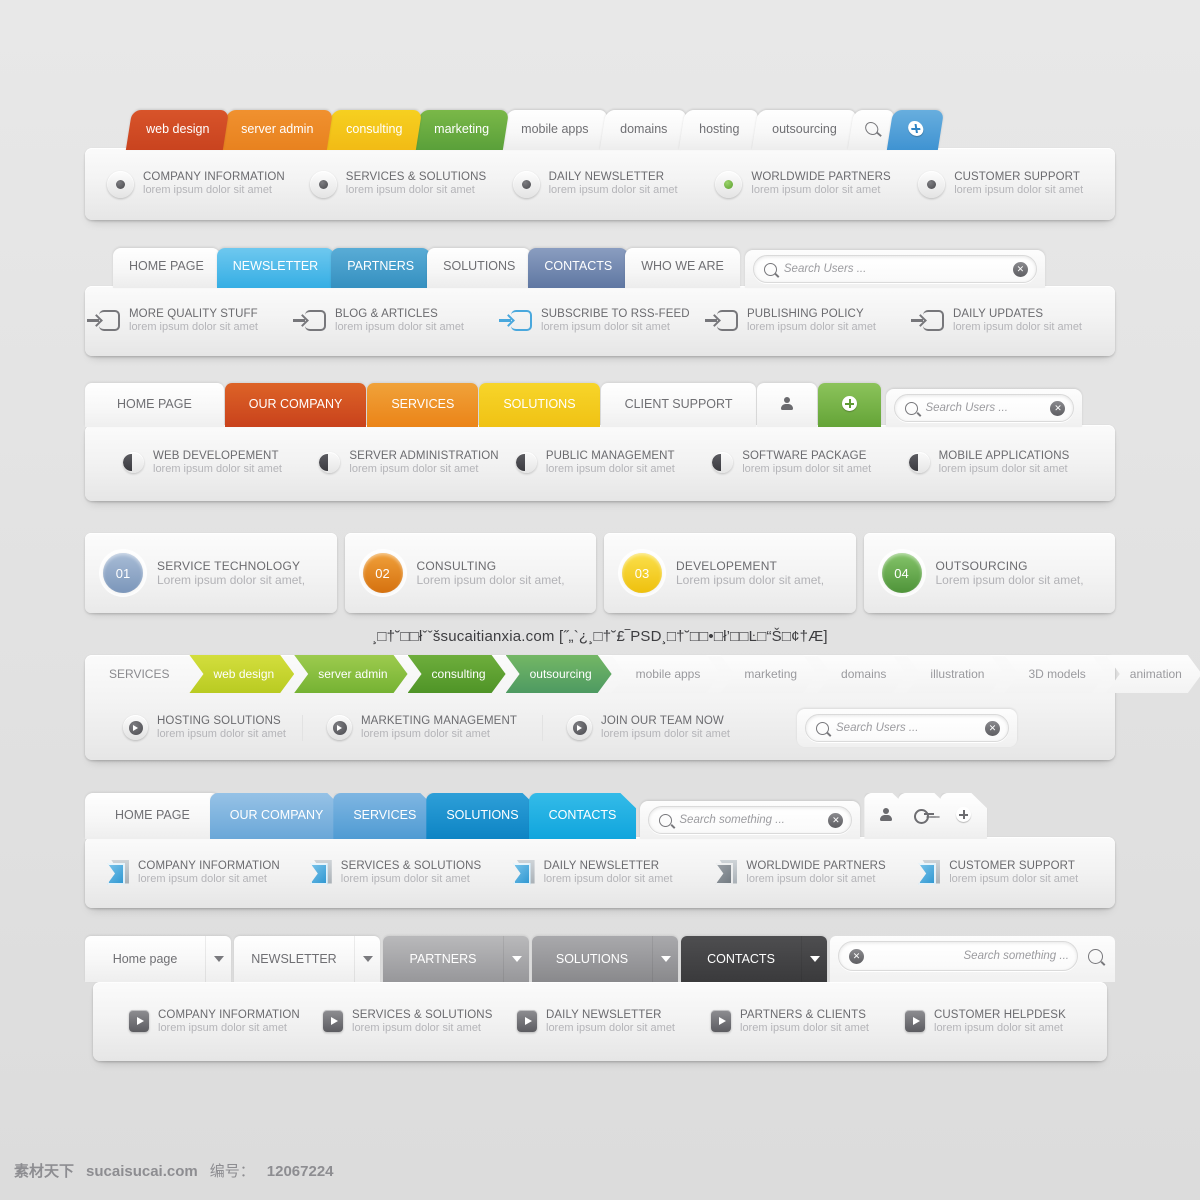  Describe the element at coordinates (955, 674) in the screenshot. I see `crumb-illustration: illustration` at that location.